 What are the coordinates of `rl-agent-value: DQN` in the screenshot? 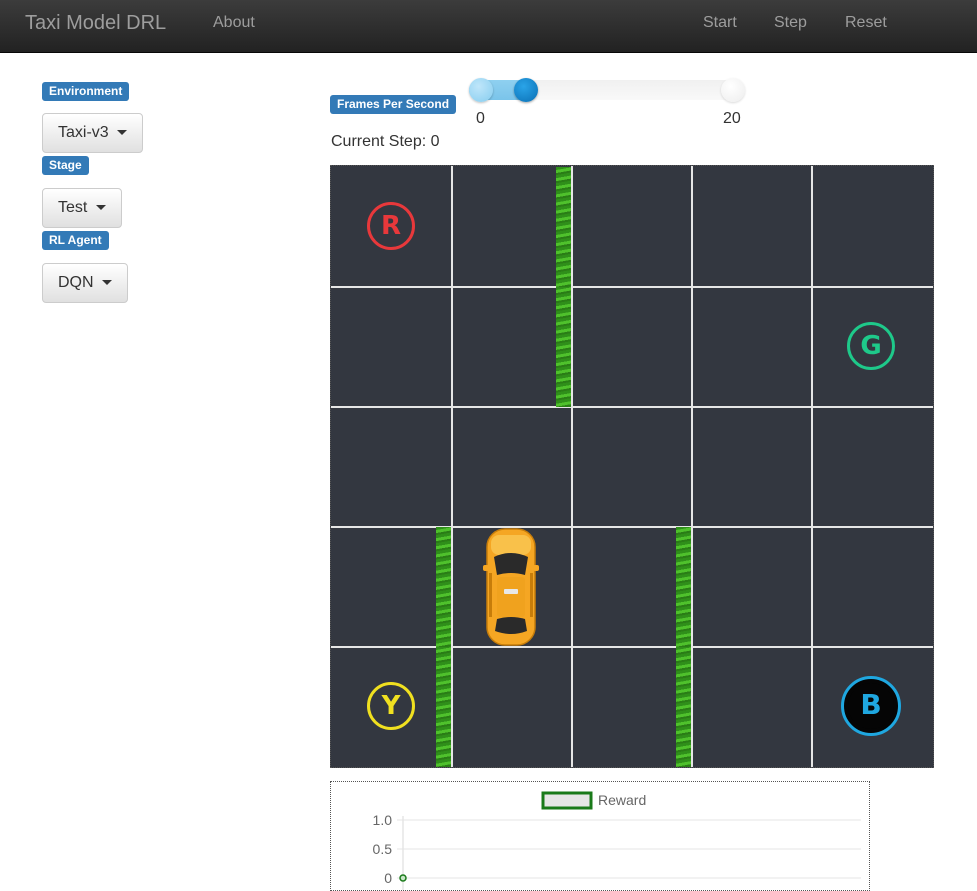 It's located at (76, 282).